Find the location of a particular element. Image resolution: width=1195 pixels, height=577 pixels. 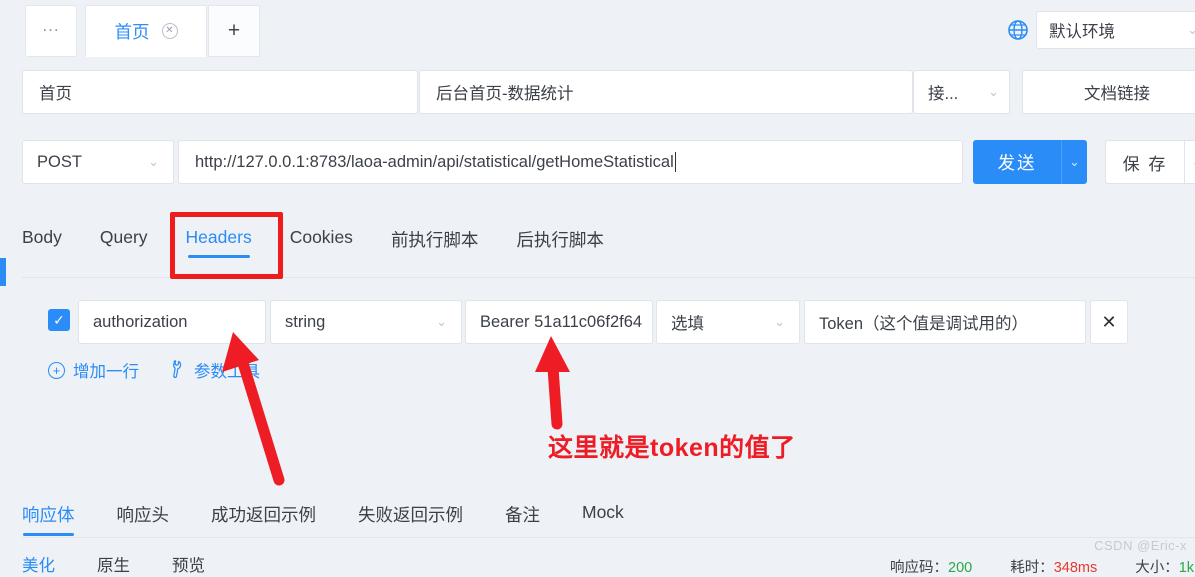

reqtab-3: Cookies is located at coordinates (321, 236).